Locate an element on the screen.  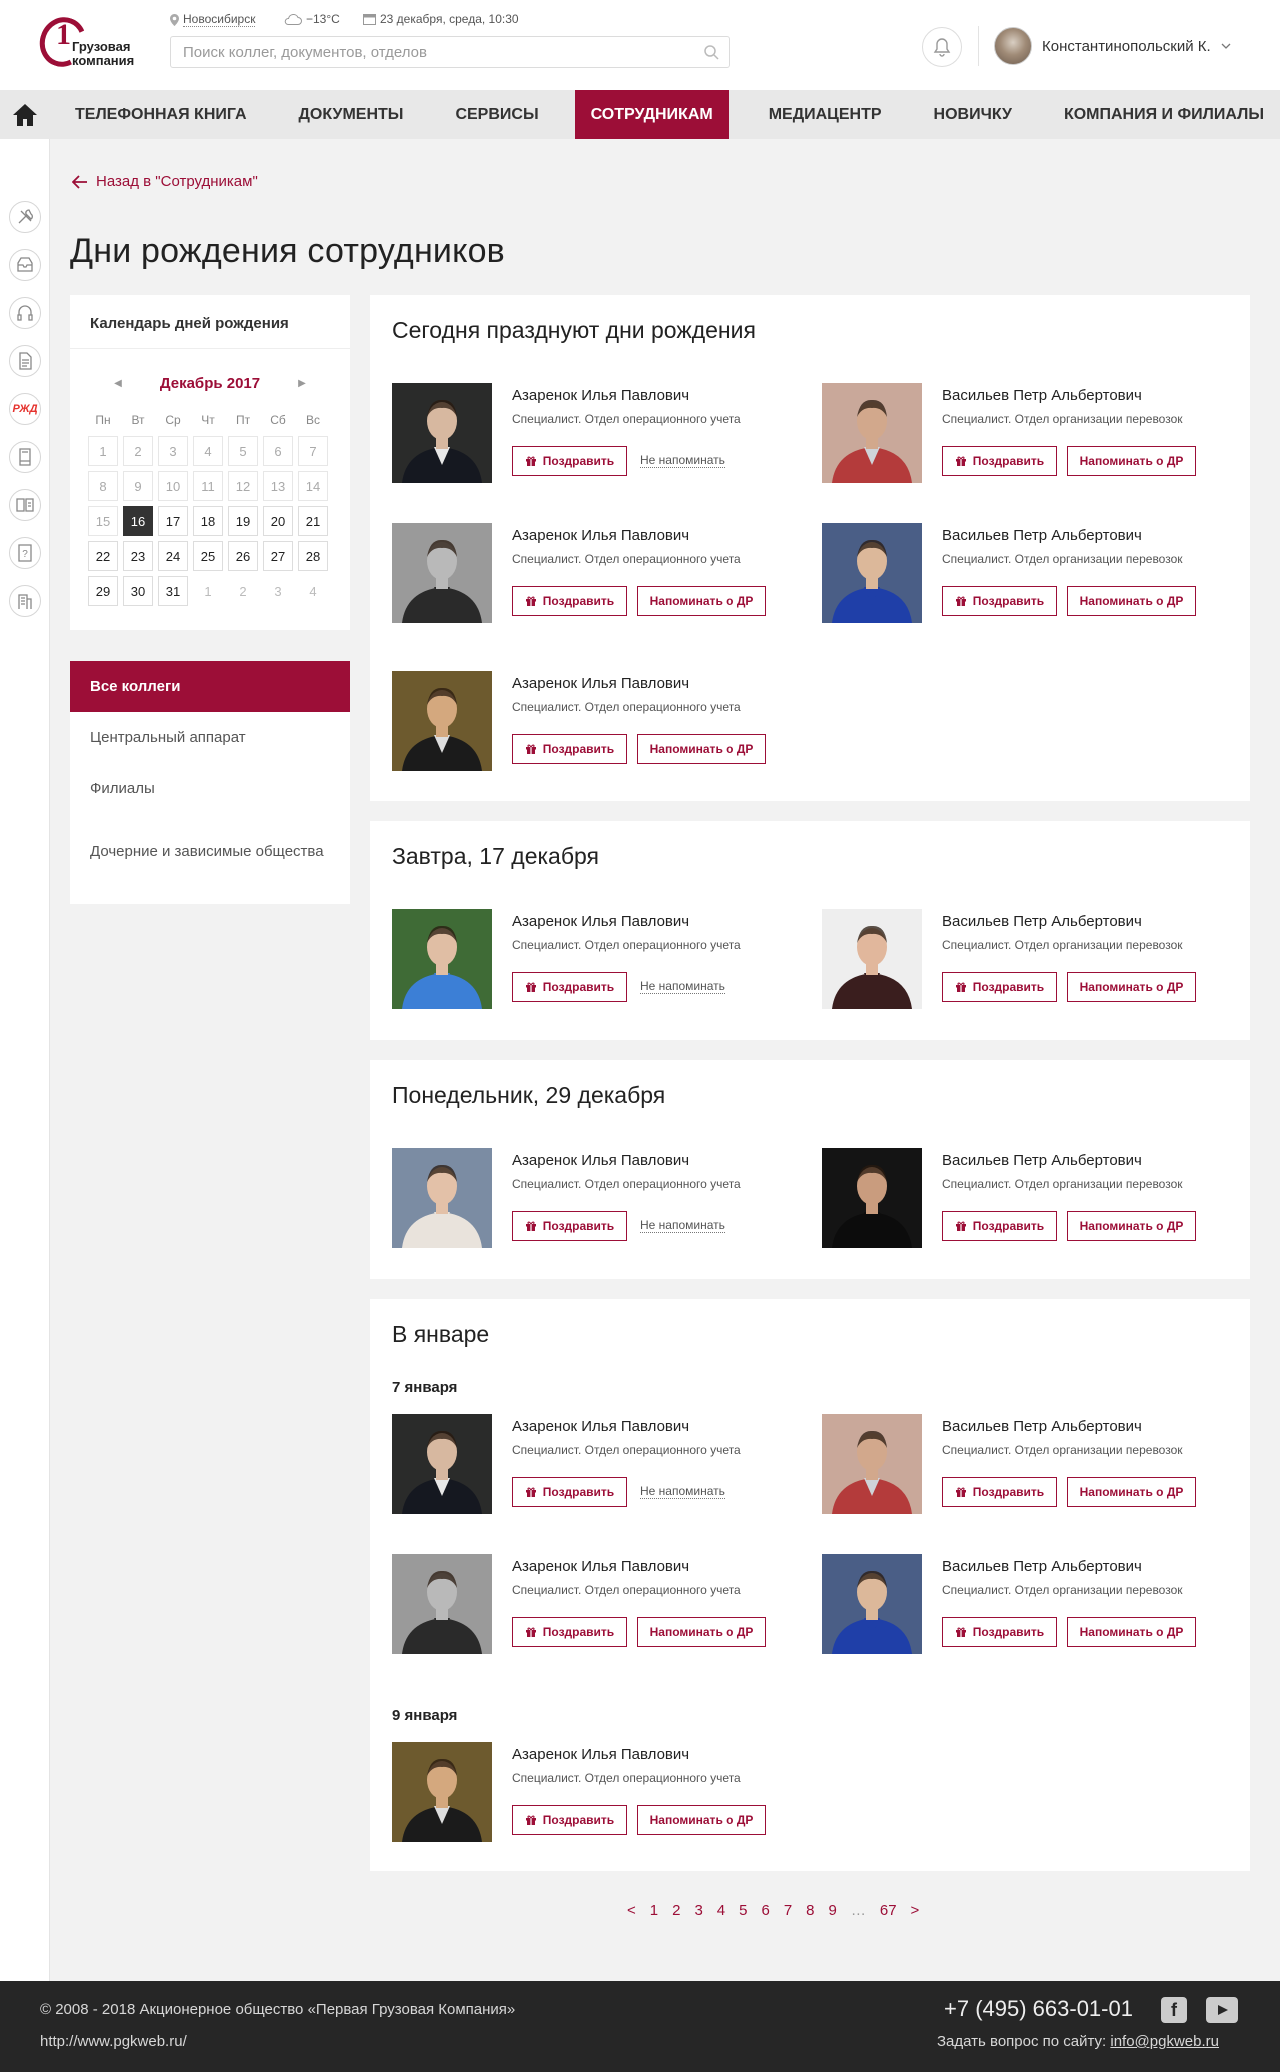
rzd-logo-icon: РЖД is located at coordinates (25, 409).